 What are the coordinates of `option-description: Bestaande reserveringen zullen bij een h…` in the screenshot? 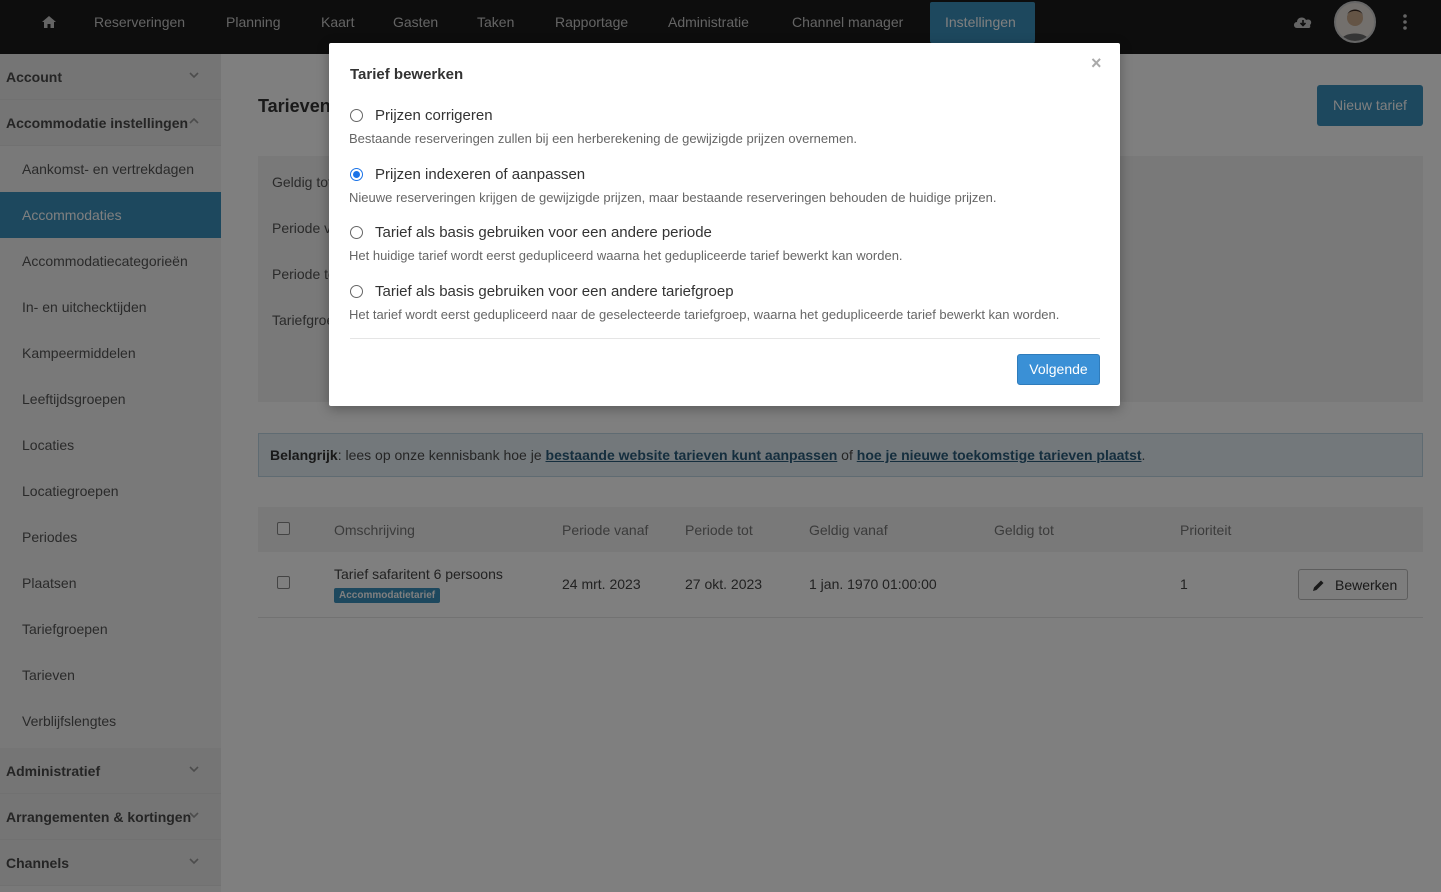 It's located at (603, 138).